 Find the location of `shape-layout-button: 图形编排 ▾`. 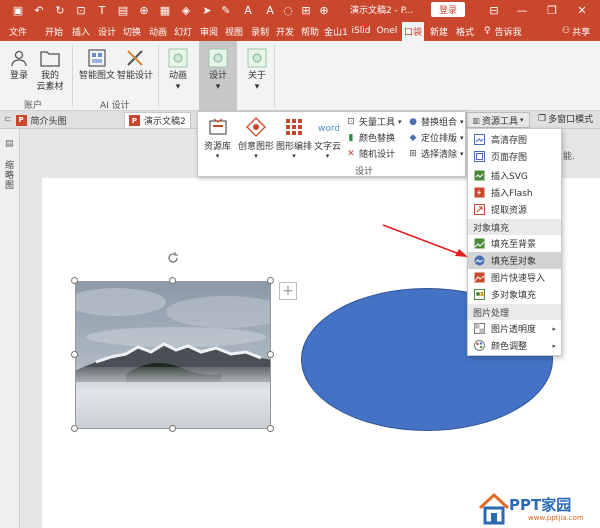

shape-layout-button: 图形编排 ▾ is located at coordinates (294, 138).